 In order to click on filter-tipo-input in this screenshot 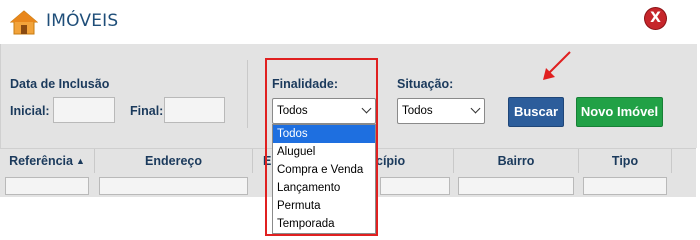, I will do `click(625, 186)`.